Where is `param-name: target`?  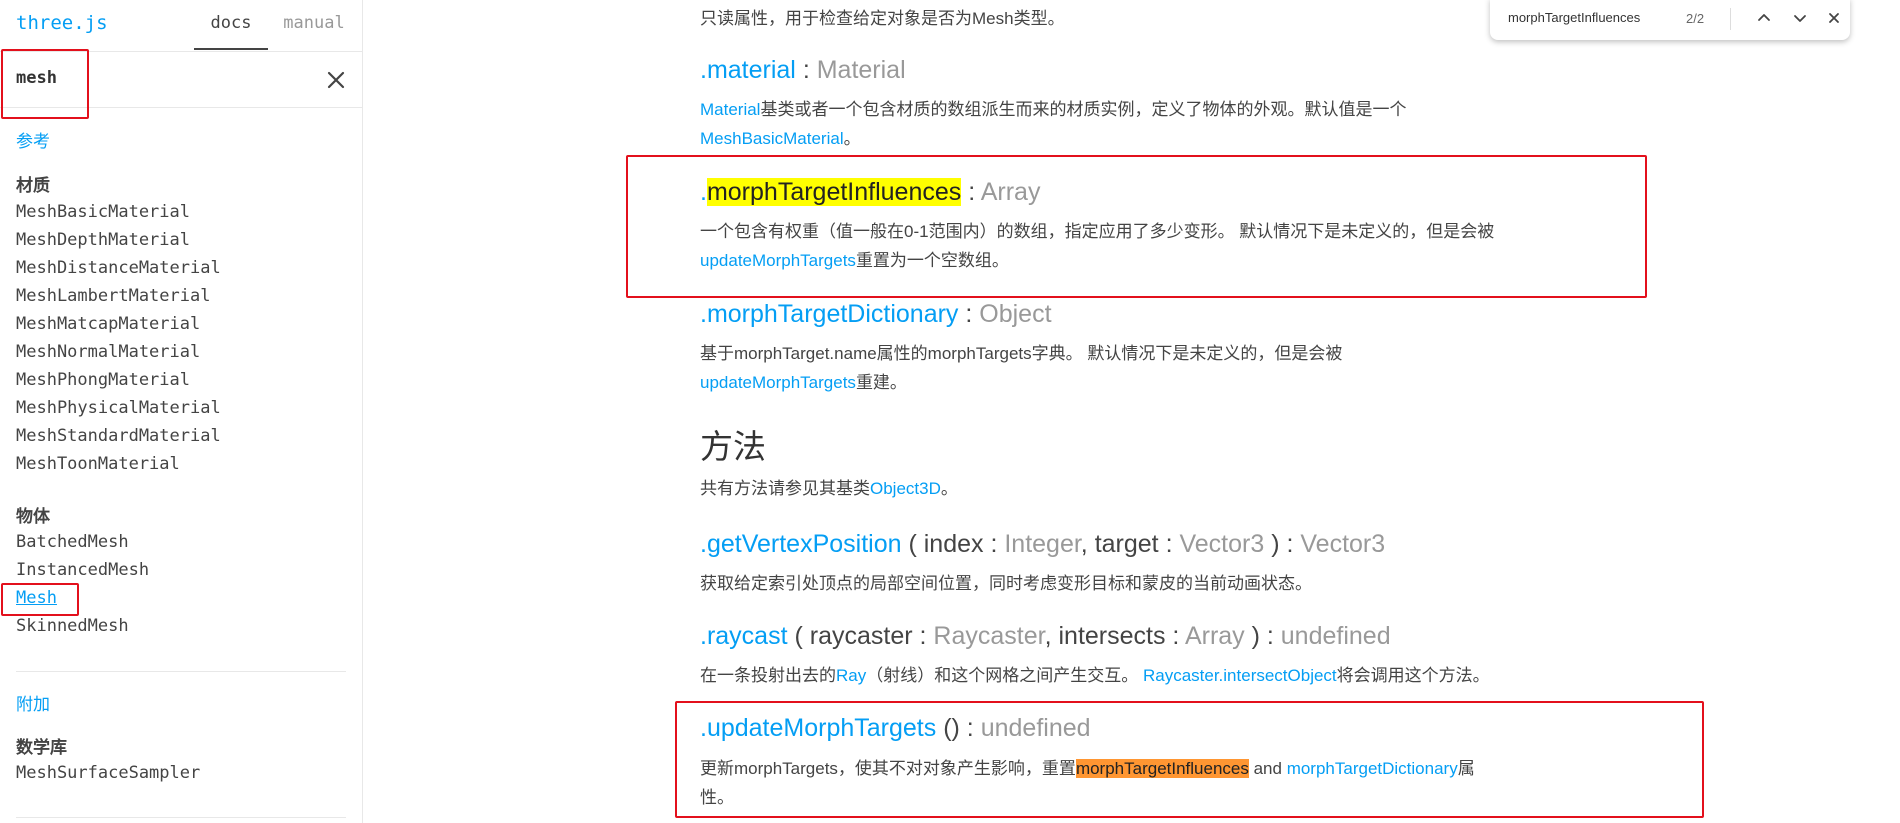
param-name: target is located at coordinates (1126, 544).